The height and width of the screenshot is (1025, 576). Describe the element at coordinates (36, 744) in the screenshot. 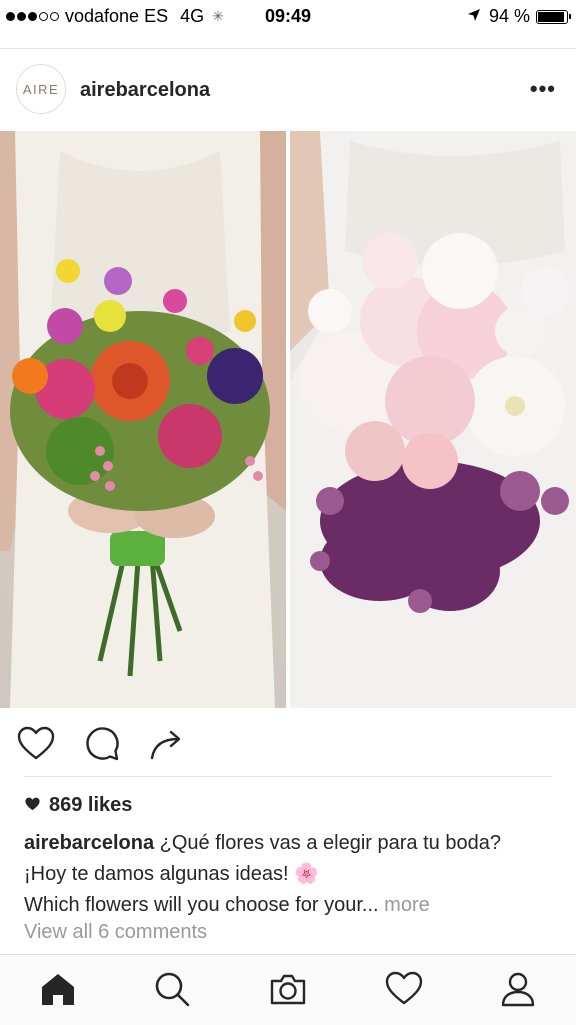

I see `heart-outline-icon` at that location.